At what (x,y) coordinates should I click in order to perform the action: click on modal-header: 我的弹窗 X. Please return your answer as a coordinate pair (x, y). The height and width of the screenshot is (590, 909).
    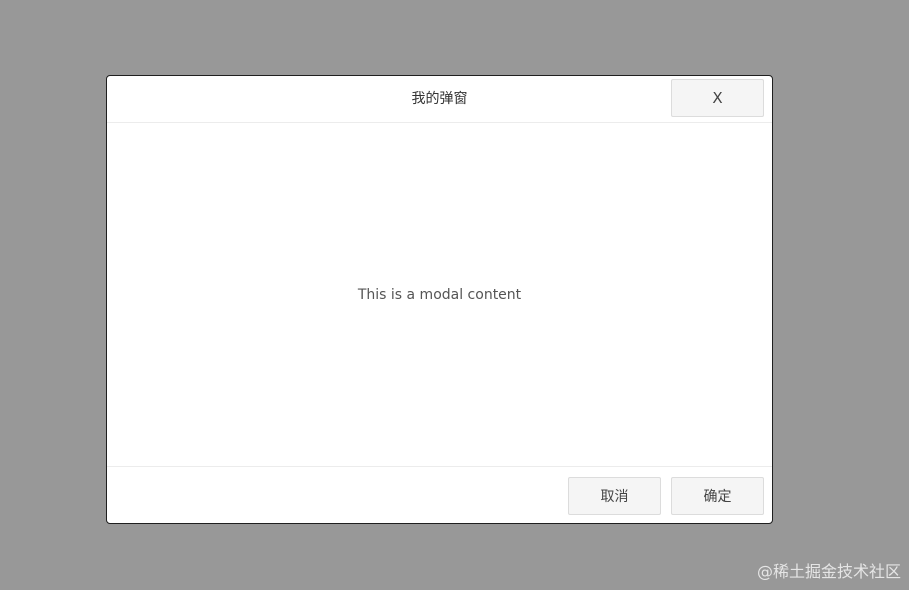
    Looking at the image, I should click on (439, 99).